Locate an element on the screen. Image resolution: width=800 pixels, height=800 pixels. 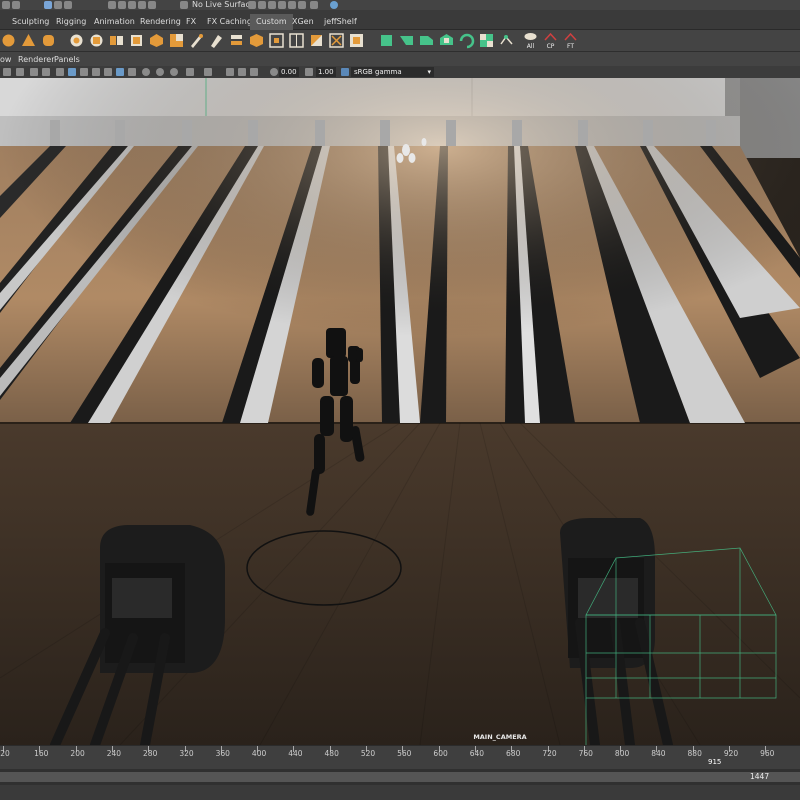
exposure-icon is located at coordinates (274, 72).